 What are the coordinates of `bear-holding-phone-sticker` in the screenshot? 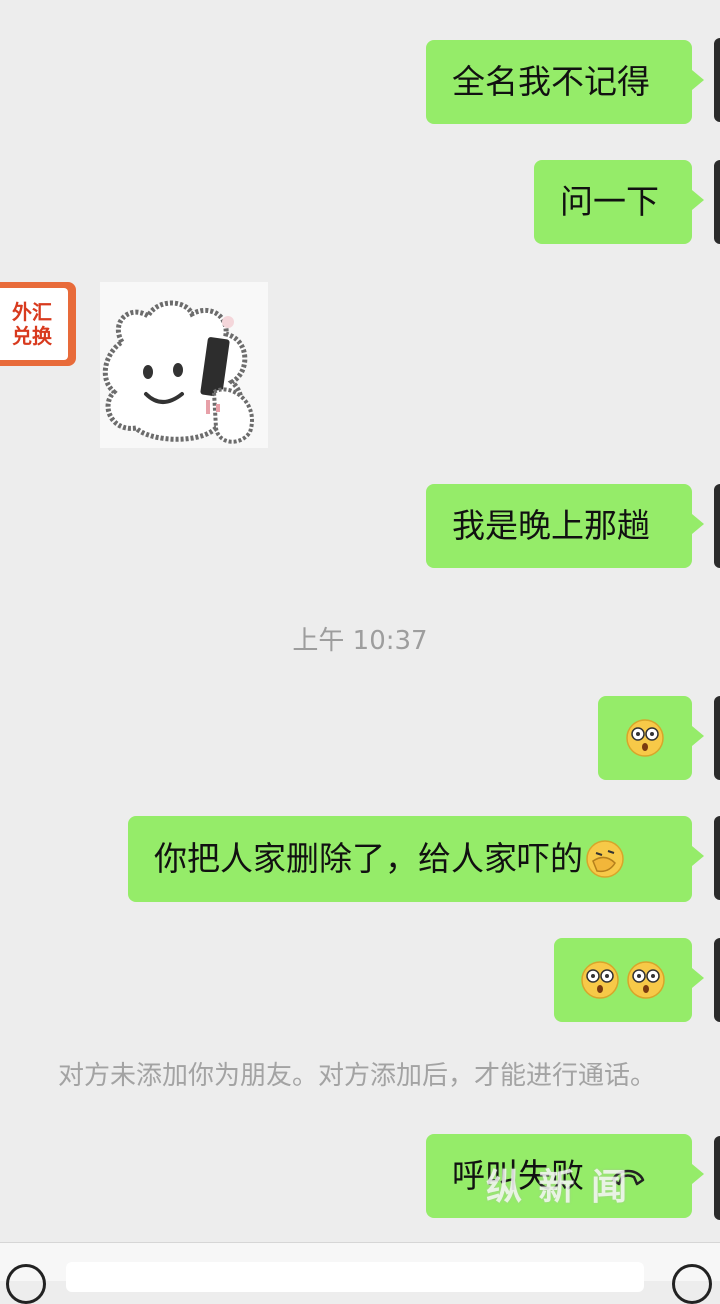 It's located at (184, 365).